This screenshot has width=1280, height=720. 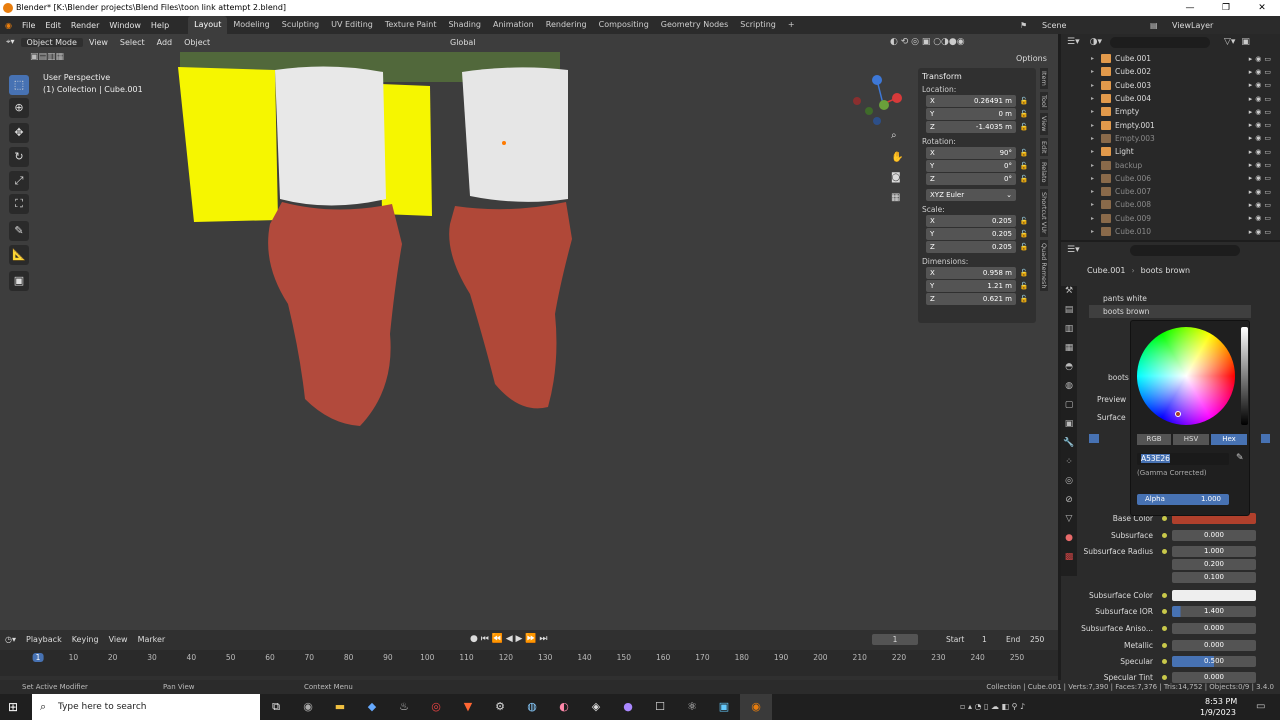 What do you see at coordinates (251, 25) in the screenshot?
I see `tab-modeling: Modeling` at bounding box center [251, 25].